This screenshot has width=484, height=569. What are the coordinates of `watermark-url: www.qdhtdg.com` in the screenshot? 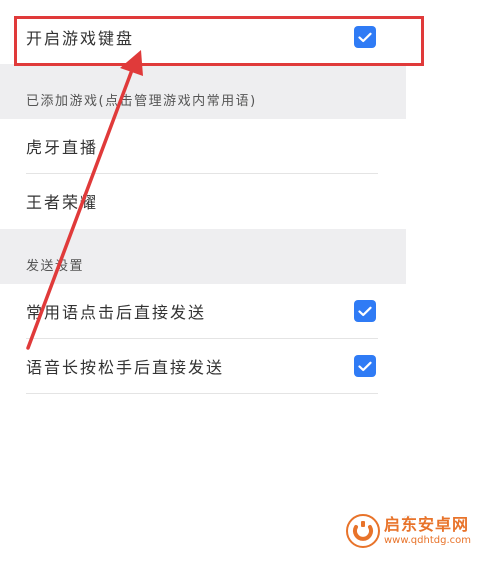 It's located at (427, 540).